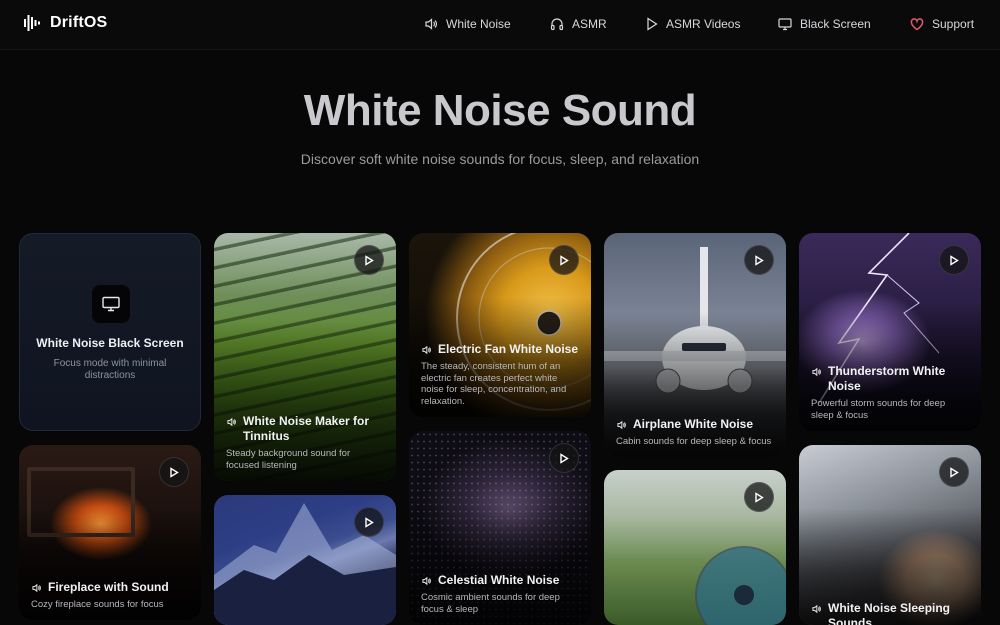  I want to click on card-title: Celestial White Noise, so click(499, 580).